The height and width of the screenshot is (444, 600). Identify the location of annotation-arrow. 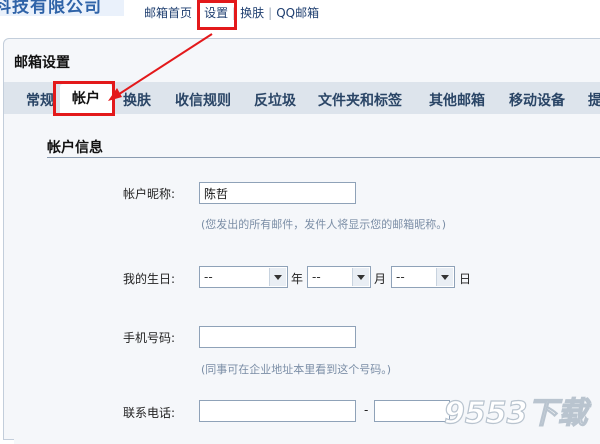
(160, 67).